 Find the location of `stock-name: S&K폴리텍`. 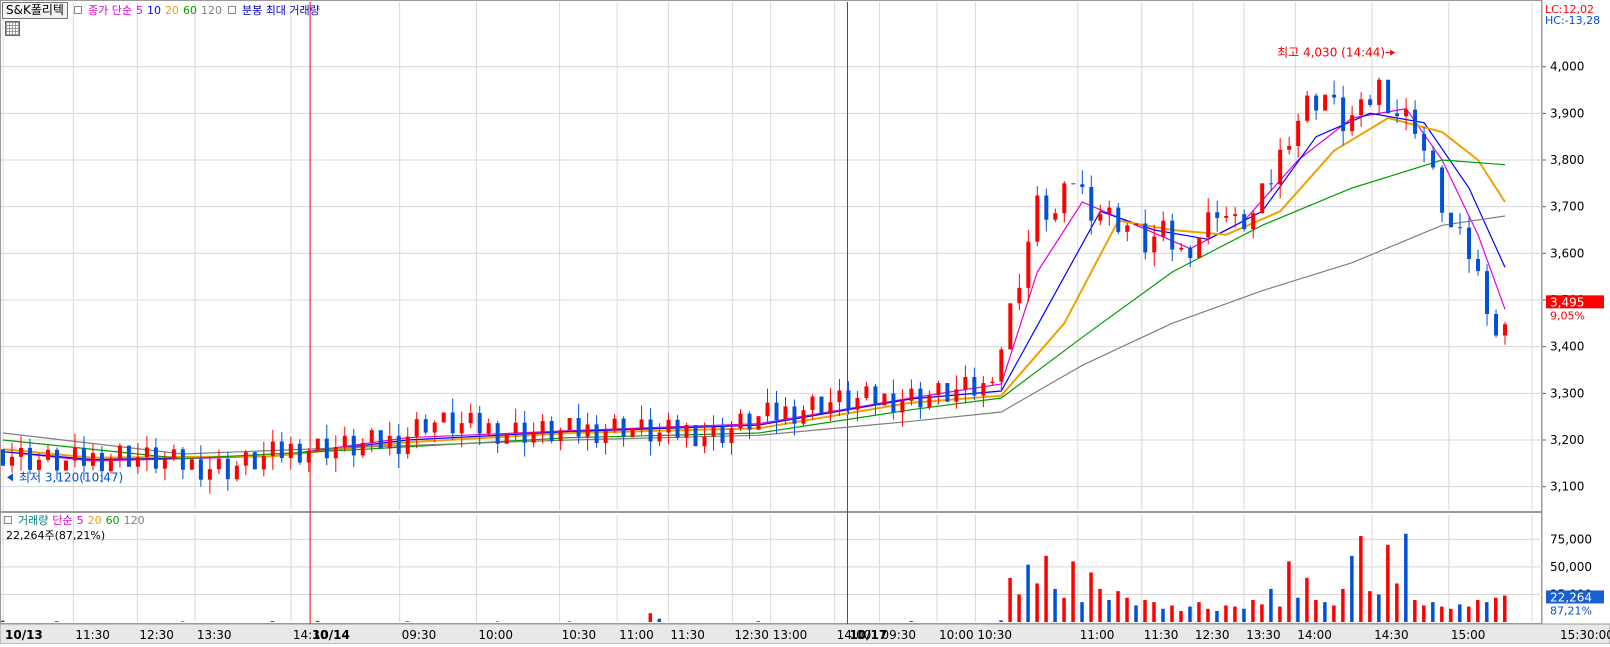

stock-name: S&K폴리텍 is located at coordinates (35, 10).